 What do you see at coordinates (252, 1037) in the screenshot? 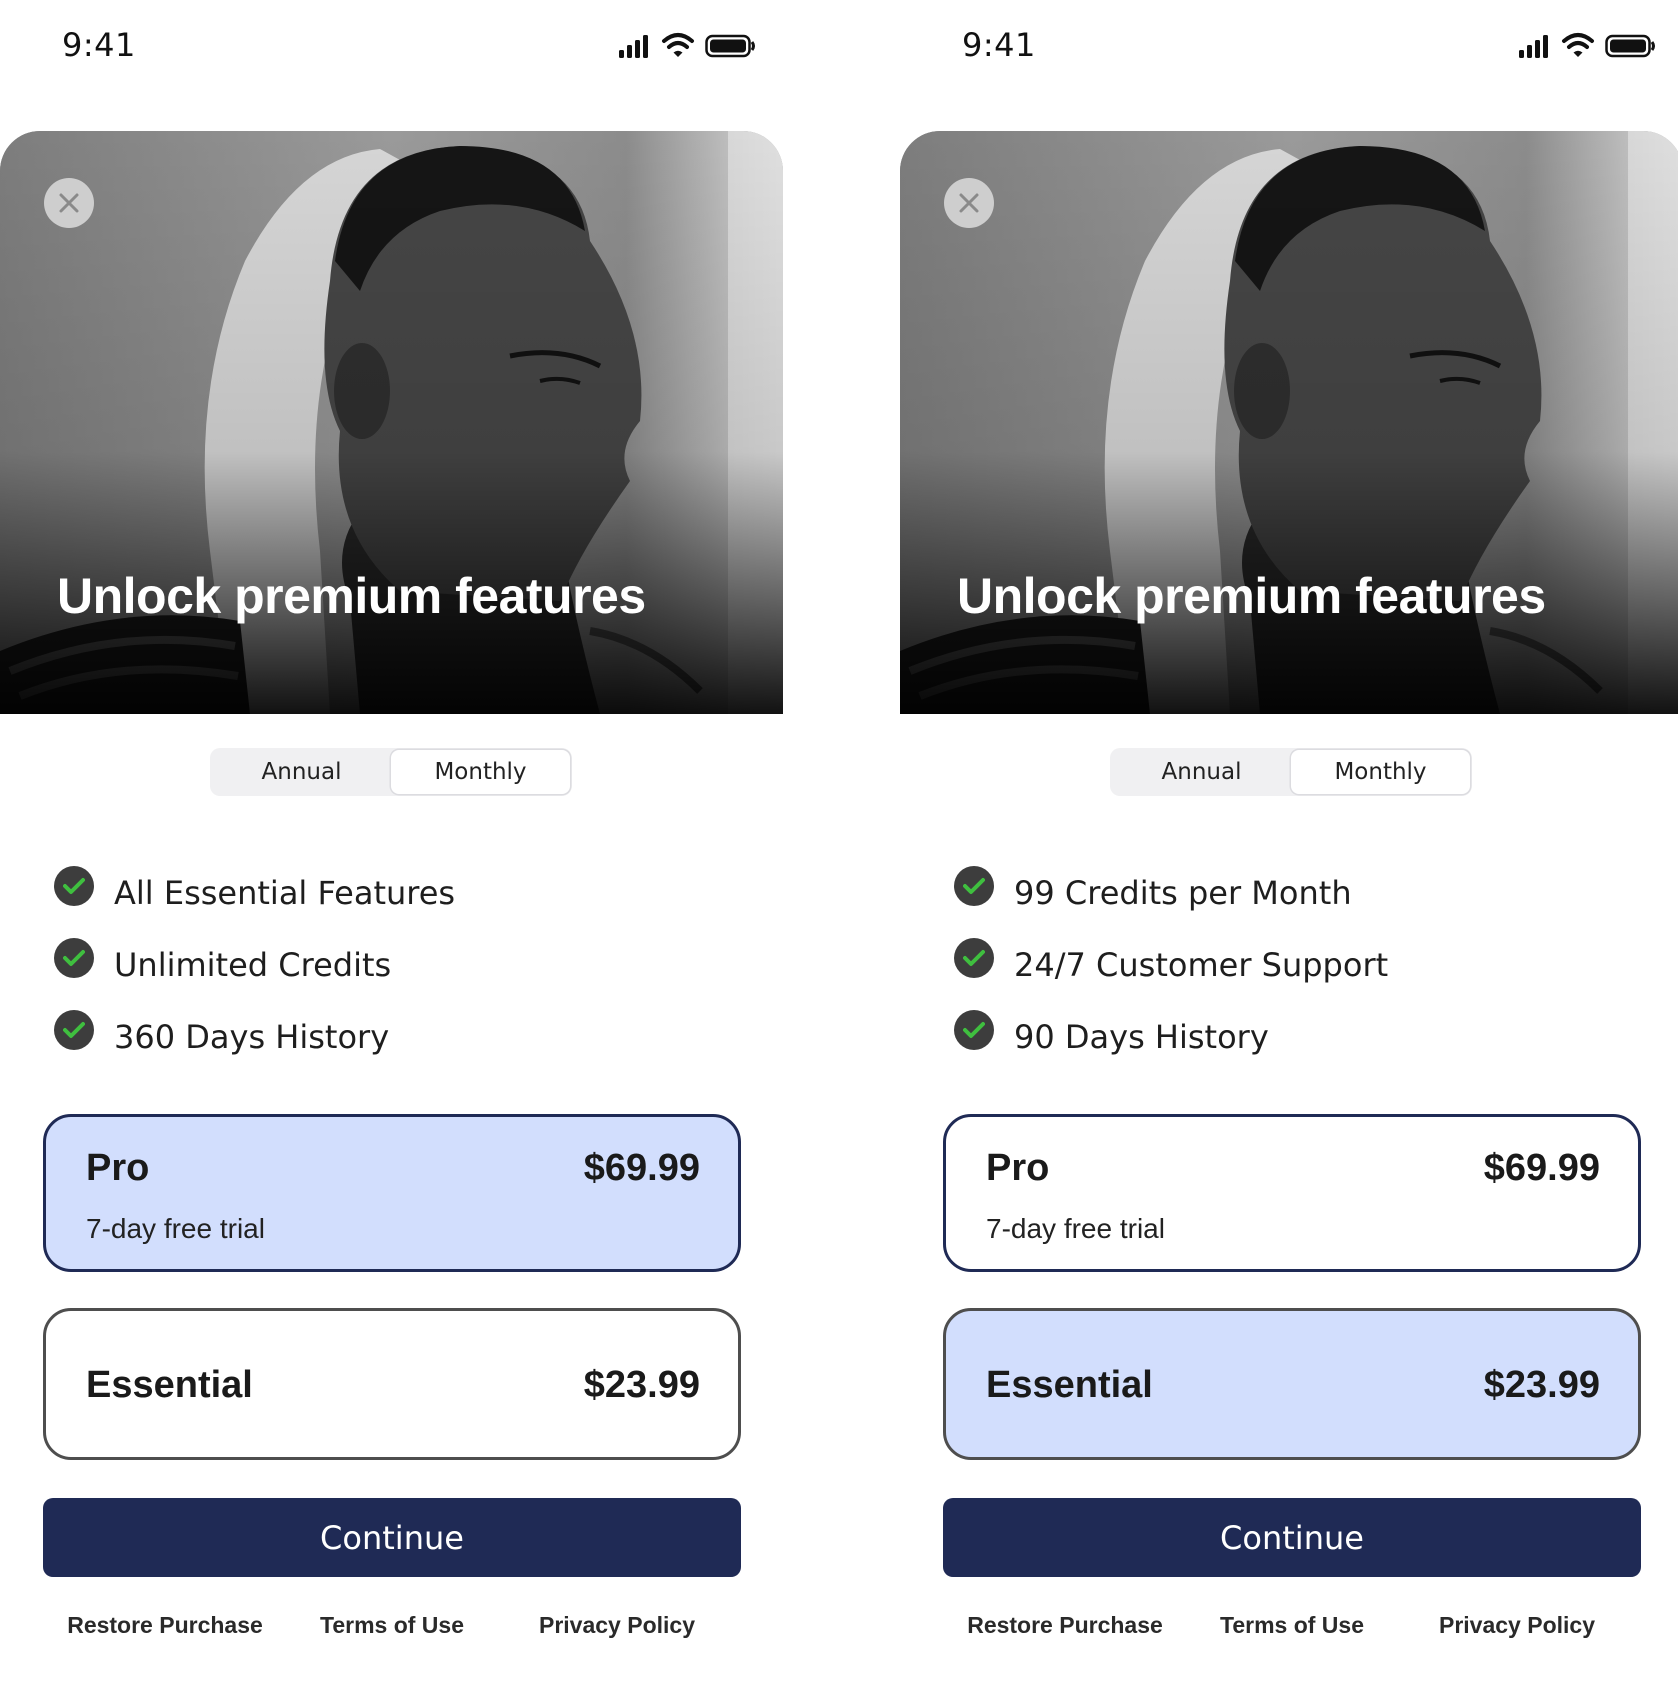
I see `feature-label: 360 Days History` at bounding box center [252, 1037].